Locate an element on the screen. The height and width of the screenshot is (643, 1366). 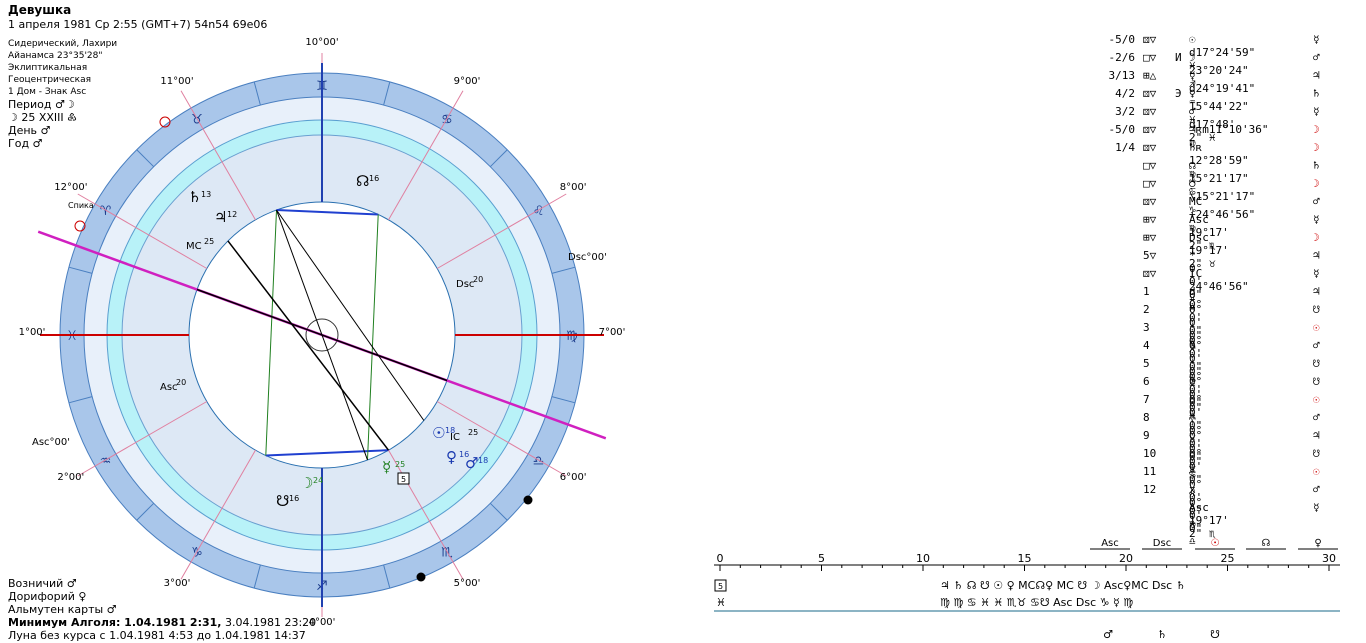
planet-degree: 13 is located at coordinates (206, 194).